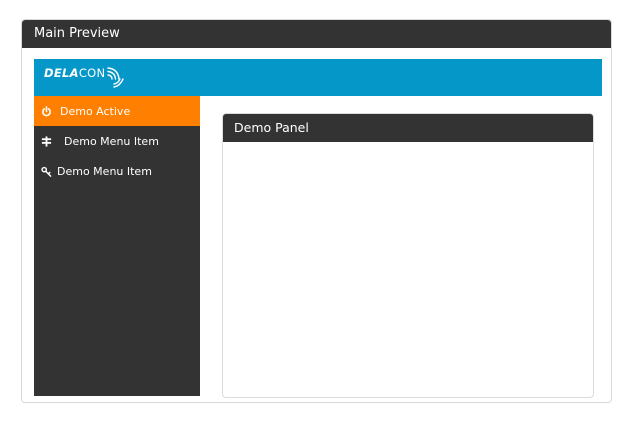  What do you see at coordinates (46, 171) in the screenshot?
I see `key-icon` at bounding box center [46, 171].